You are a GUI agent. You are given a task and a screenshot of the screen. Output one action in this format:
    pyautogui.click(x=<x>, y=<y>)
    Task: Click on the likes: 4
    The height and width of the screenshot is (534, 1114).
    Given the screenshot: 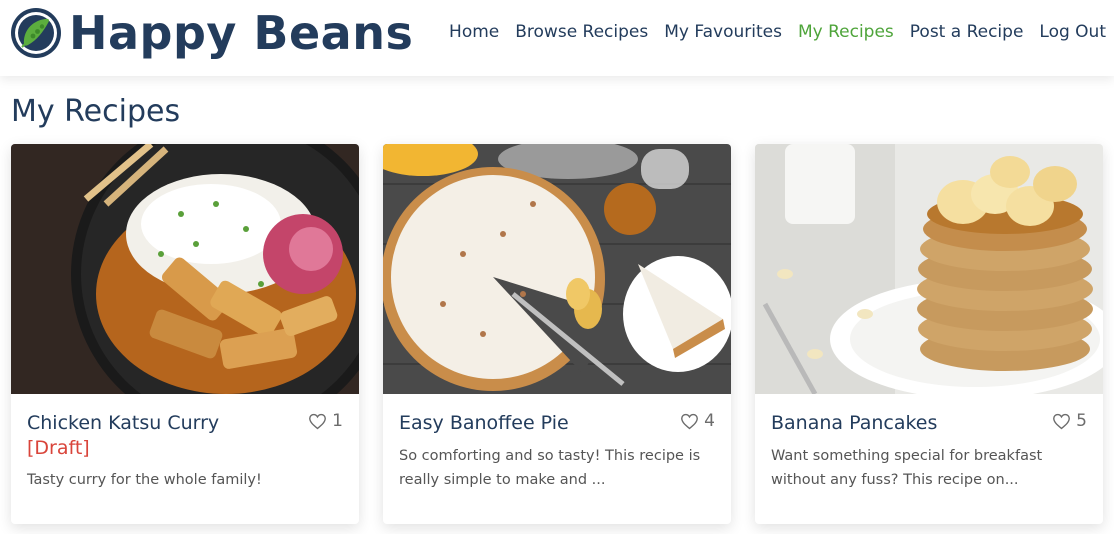 What is the action you would take?
    pyautogui.click(x=697, y=421)
    